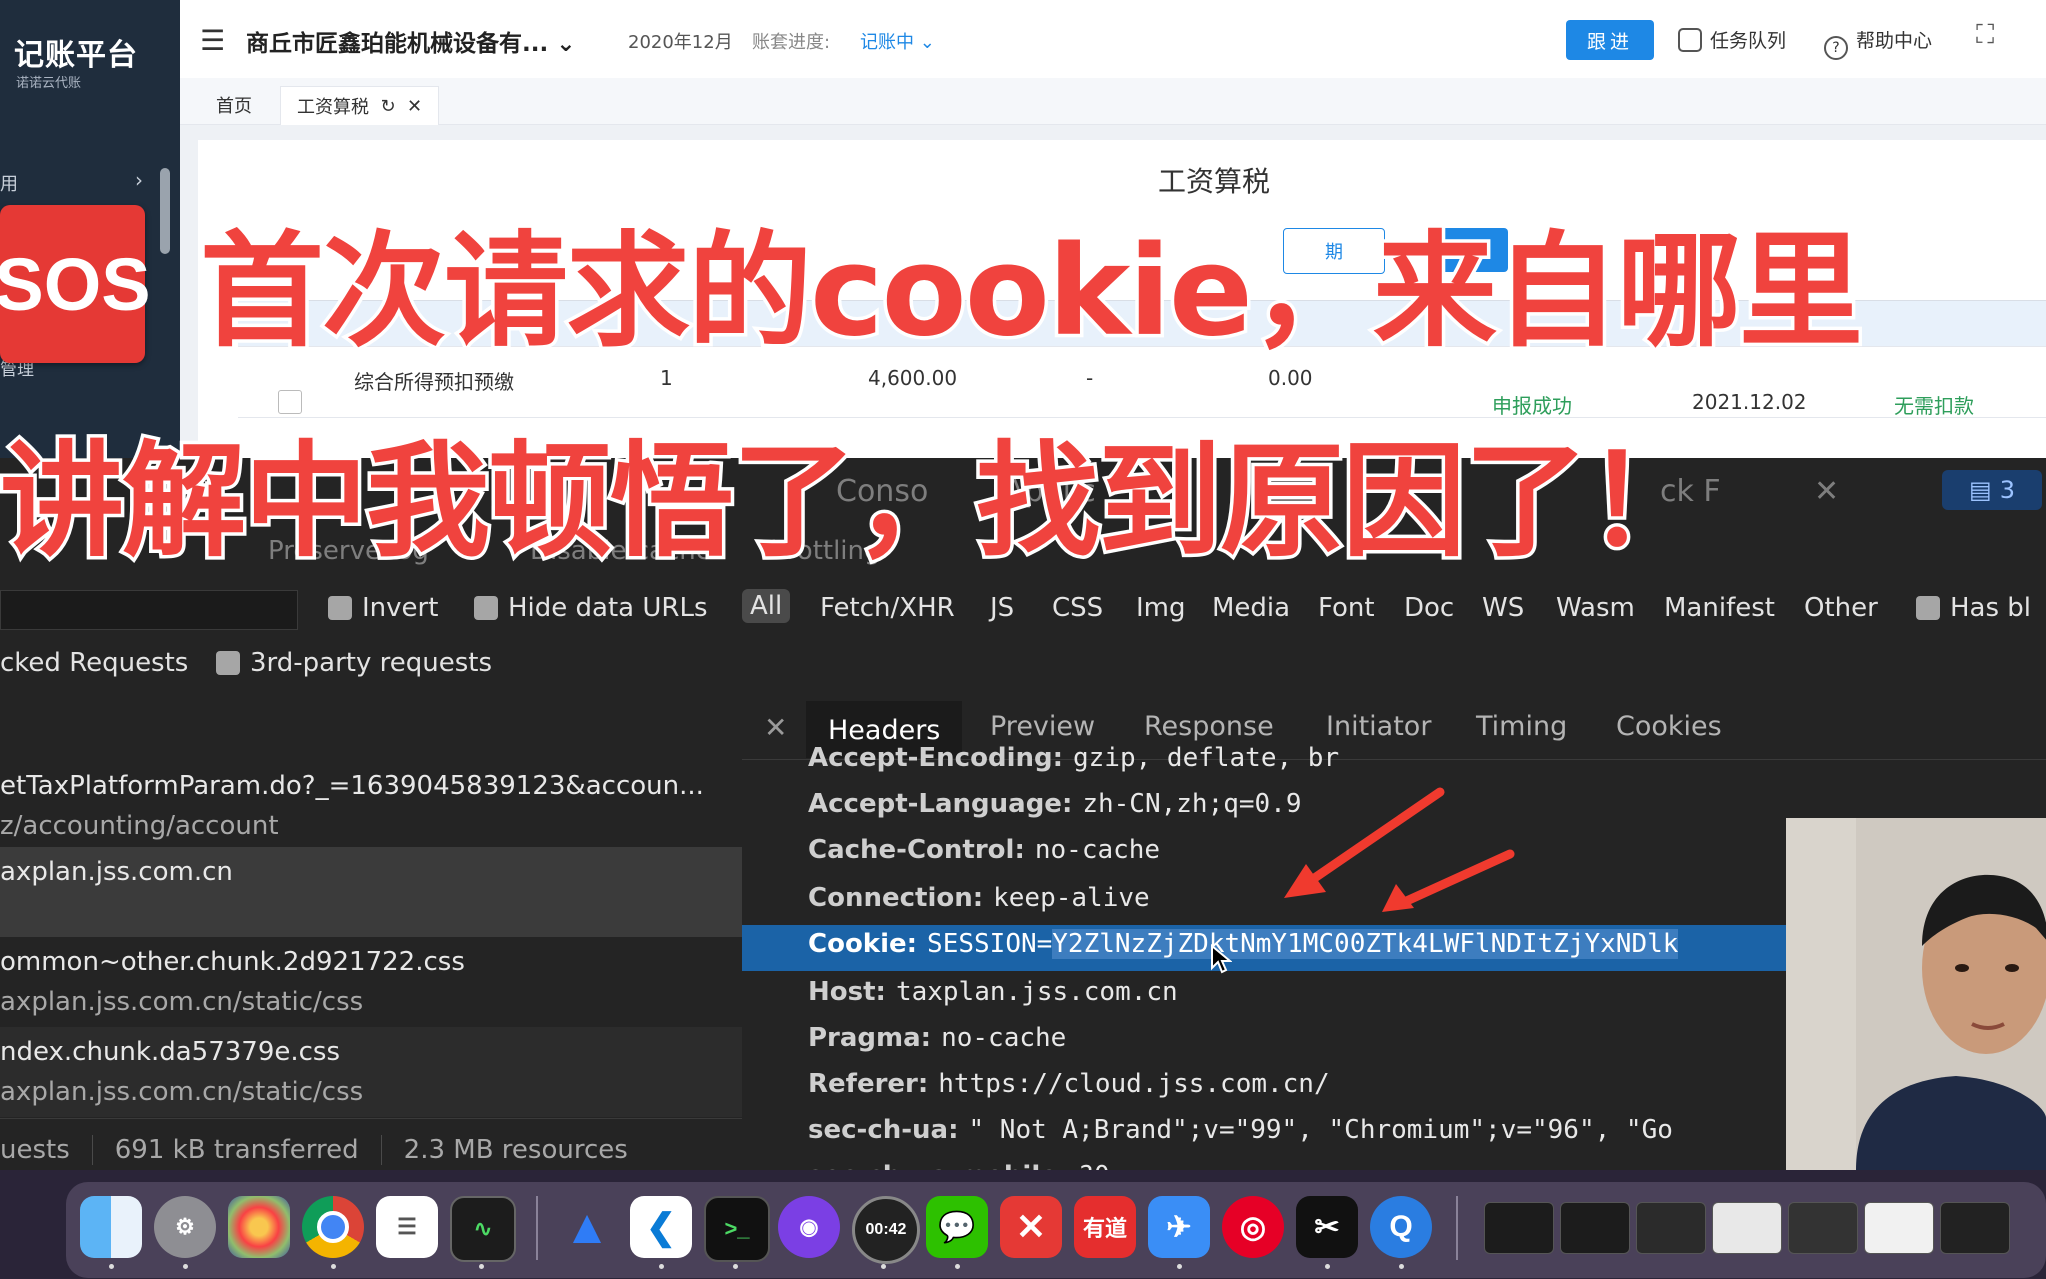 The image size is (2046, 1279). Describe the element at coordinates (1719, 608) in the screenshot. I see `filter-manifest: Manifest` at that location.